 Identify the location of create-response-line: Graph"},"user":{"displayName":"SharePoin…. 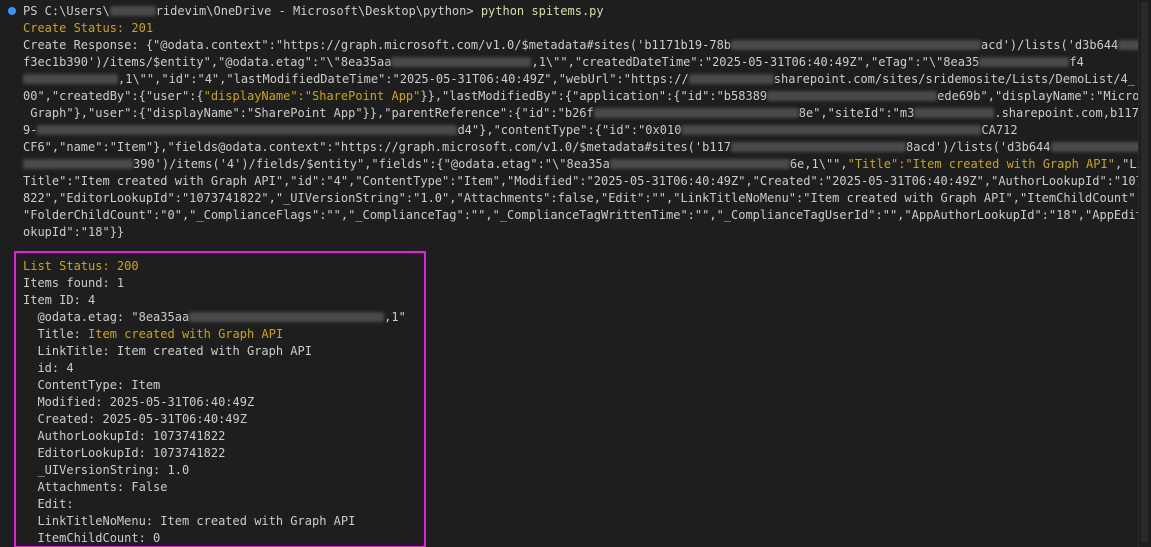
(580, 113).